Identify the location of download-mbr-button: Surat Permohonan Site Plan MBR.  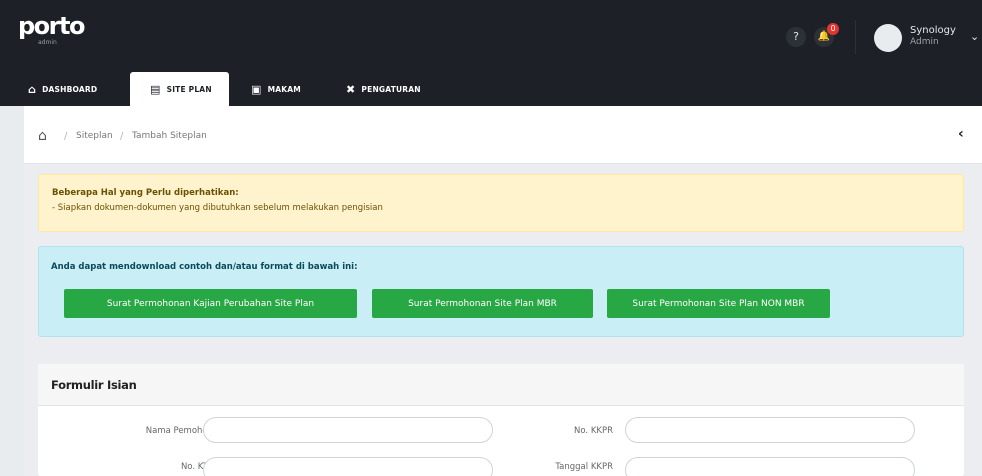
(482, 303).